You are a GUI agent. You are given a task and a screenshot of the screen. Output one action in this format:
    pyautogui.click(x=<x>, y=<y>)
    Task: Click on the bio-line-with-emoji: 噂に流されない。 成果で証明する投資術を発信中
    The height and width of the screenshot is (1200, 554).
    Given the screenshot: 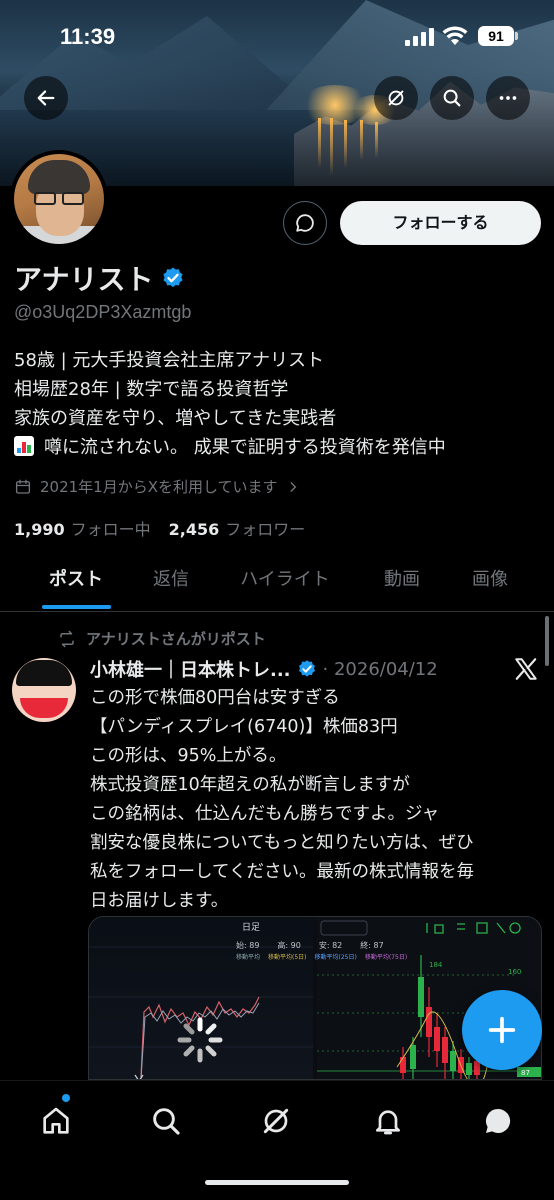 What is the action you would take?
    pyautogui.click(x=230, y=447)
    